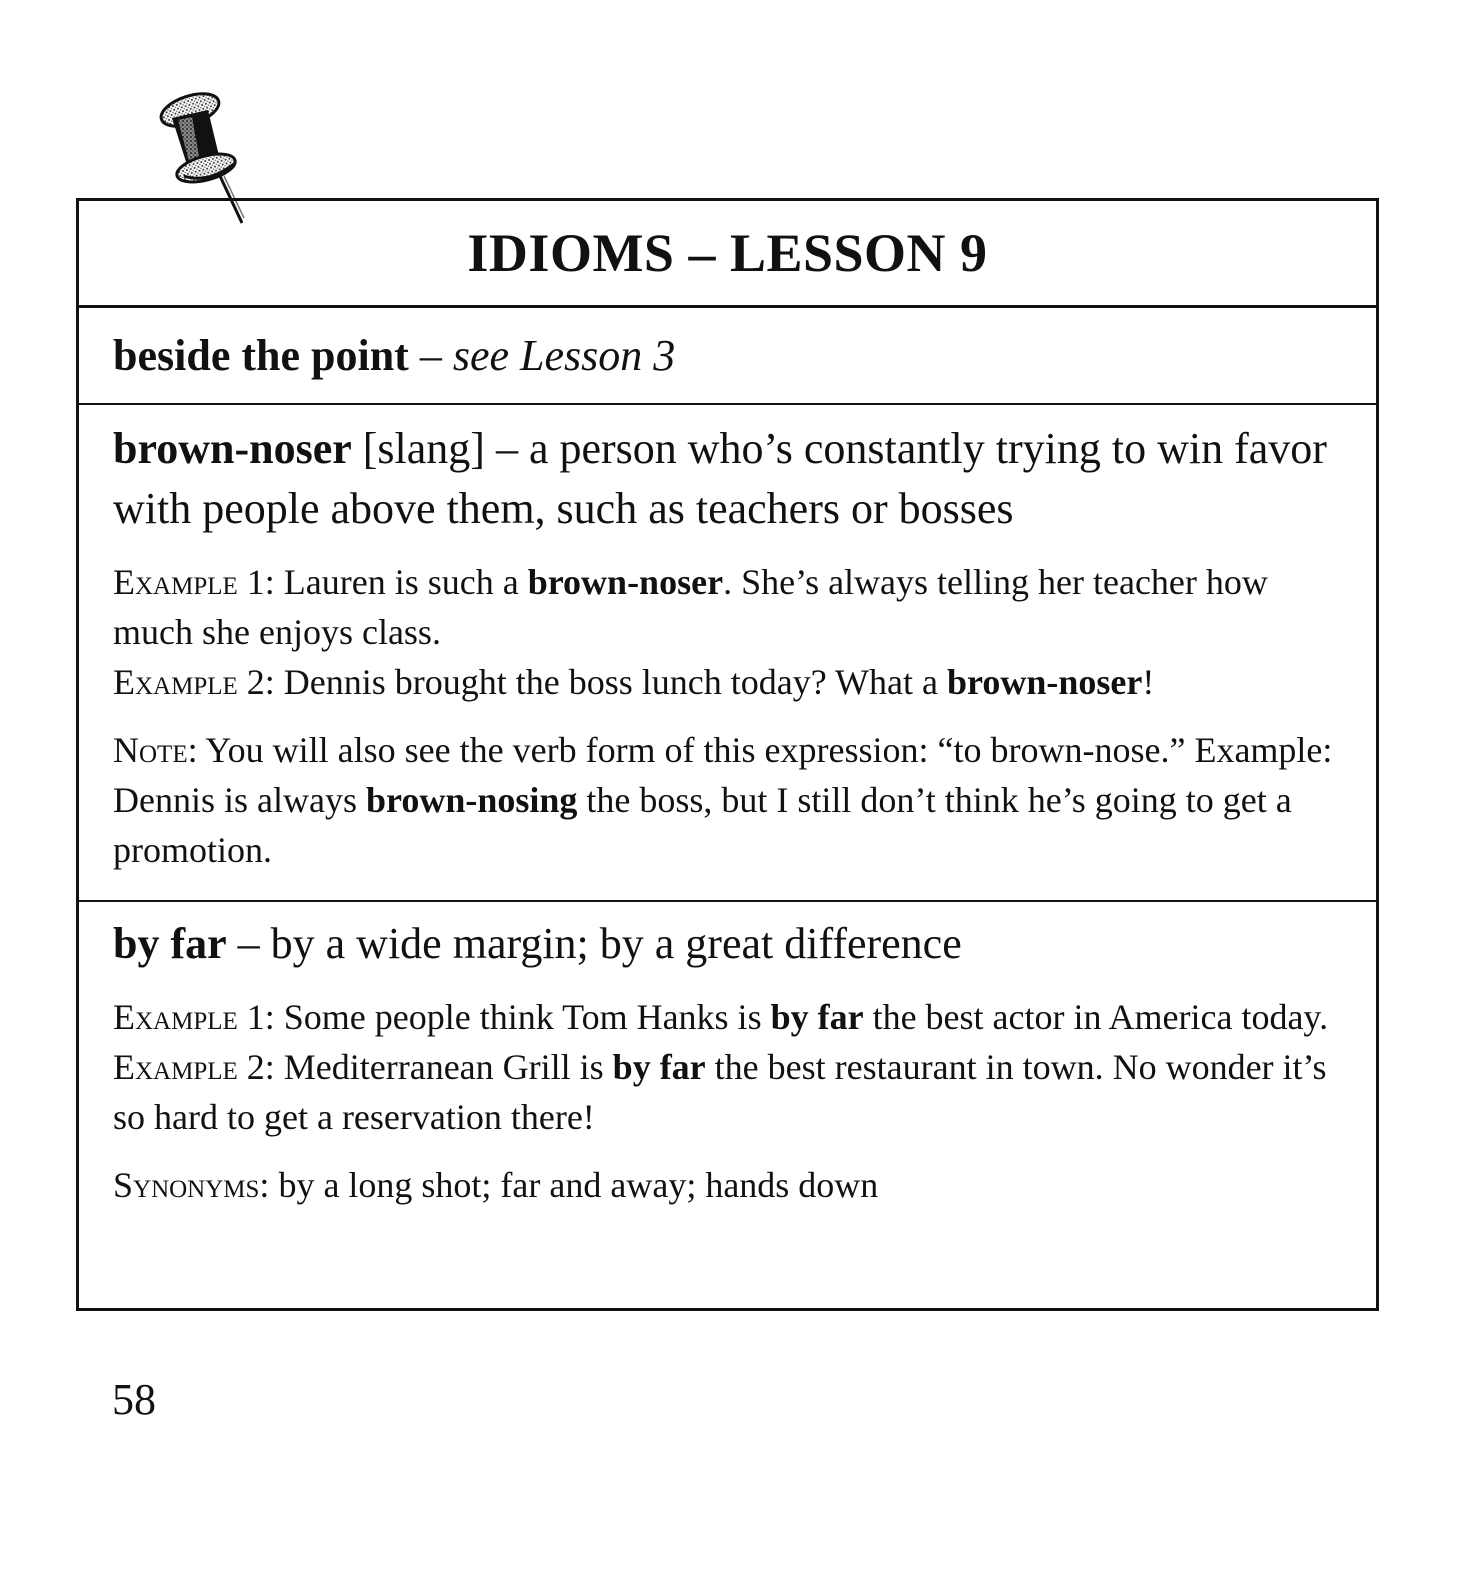 Image resolution: width=1461 pixels, height=1579 pixels. What do you see at coordinates (191, 1185) in the screenshot?
I see `synonyms-label: Synonyms:` at bounding box center [191, 1185].